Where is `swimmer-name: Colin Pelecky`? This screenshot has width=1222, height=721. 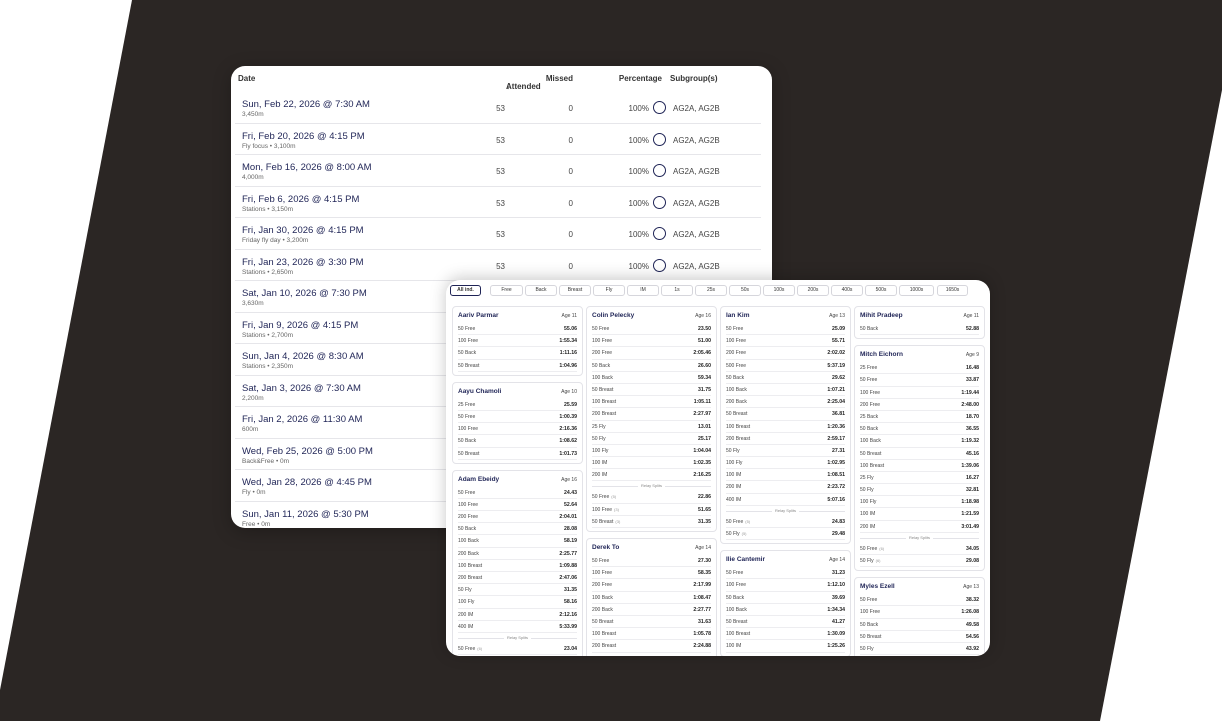 swimmer-name: Colin Pelecky is located at coordinates (613, 315).